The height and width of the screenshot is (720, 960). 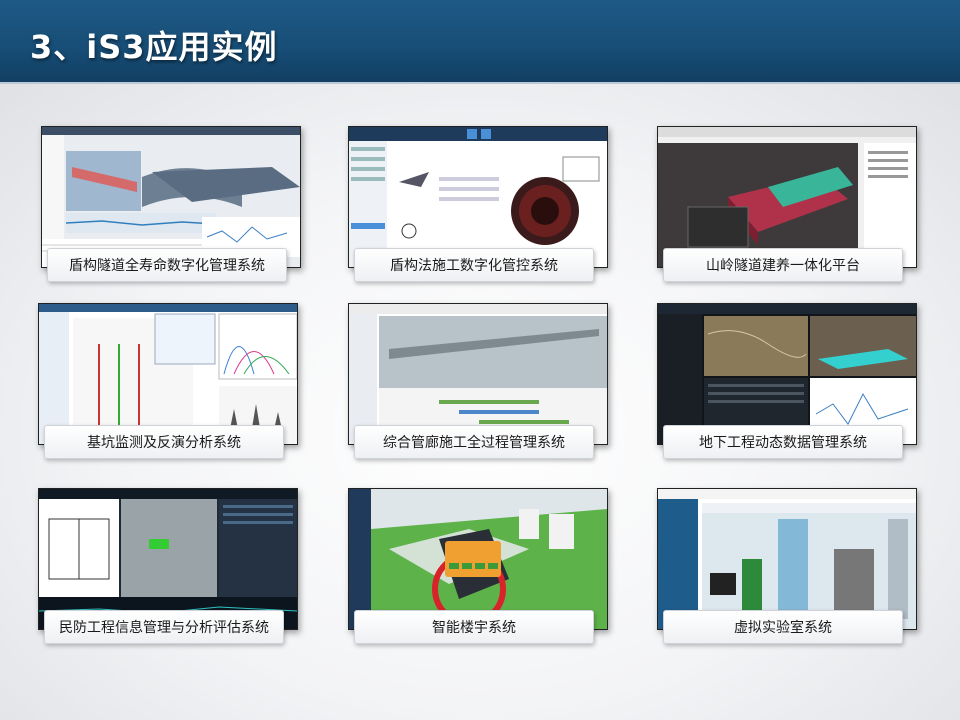 What do you see at coordinates (787, 559) in the screenshot?
I see `screenshot-virtual-lab` at bounding box center [787, 559].